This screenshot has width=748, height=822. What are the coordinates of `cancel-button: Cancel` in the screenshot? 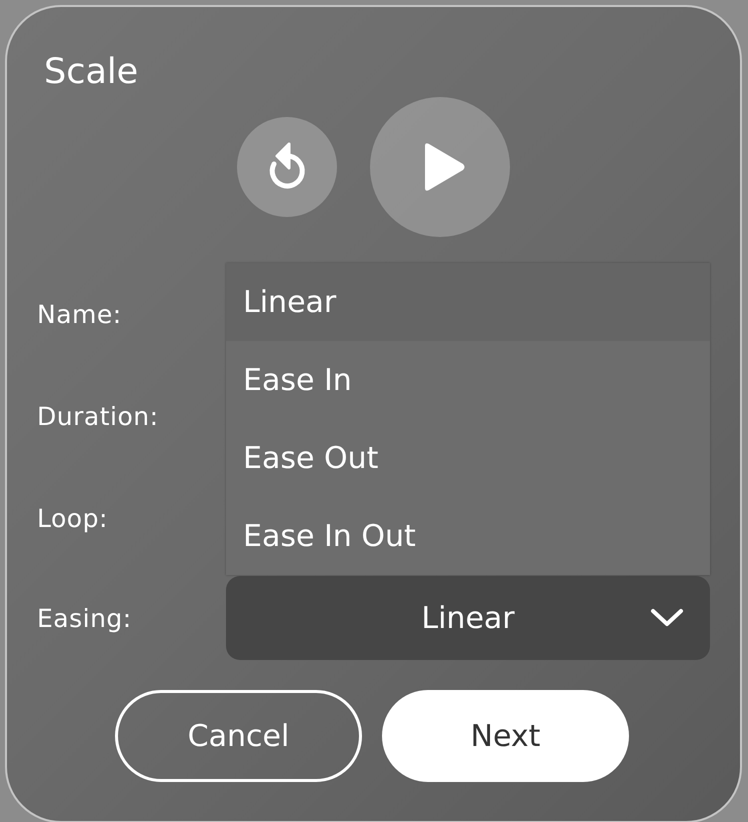 It's located at (238, 736).